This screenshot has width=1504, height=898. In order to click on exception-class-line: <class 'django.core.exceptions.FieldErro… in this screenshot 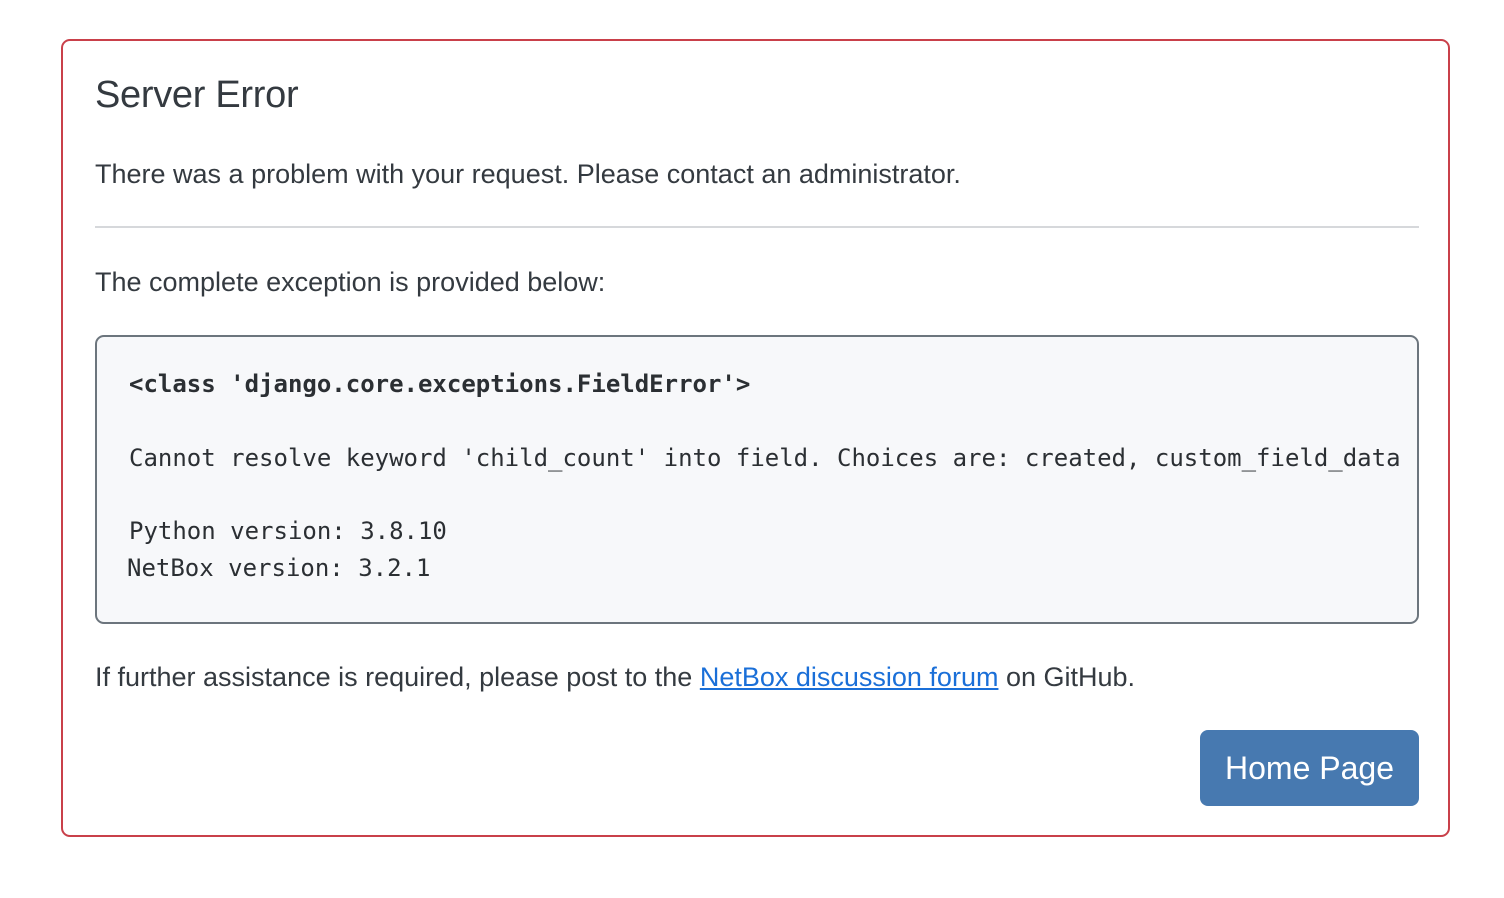, I will do `click(440, 384)`.